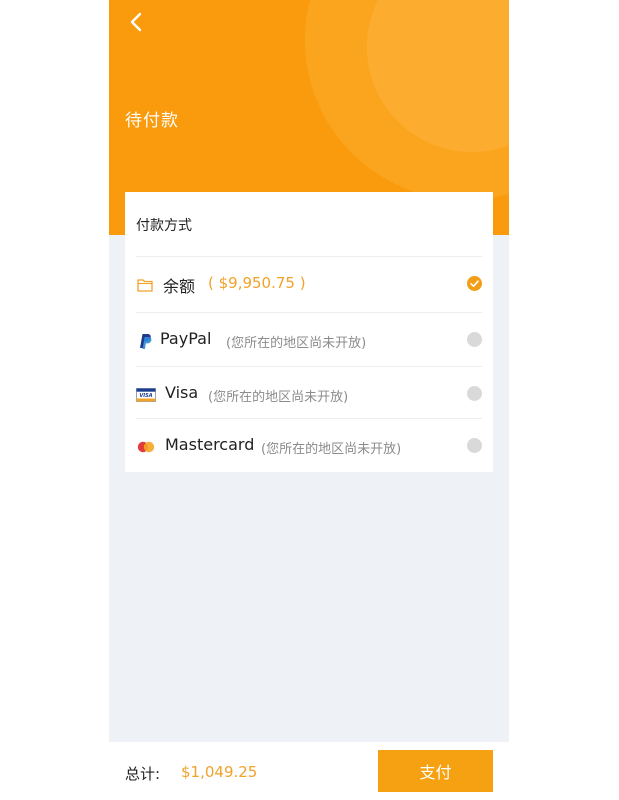  What do you see at coordinates (137, 22) in the screenshot?
I see `chevron-left-icon` at bounding box center [137, 22].